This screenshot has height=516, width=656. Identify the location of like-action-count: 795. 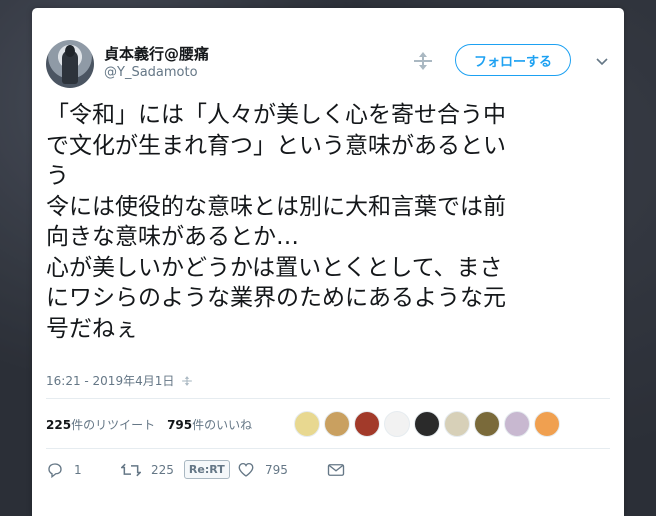
(276, 469).